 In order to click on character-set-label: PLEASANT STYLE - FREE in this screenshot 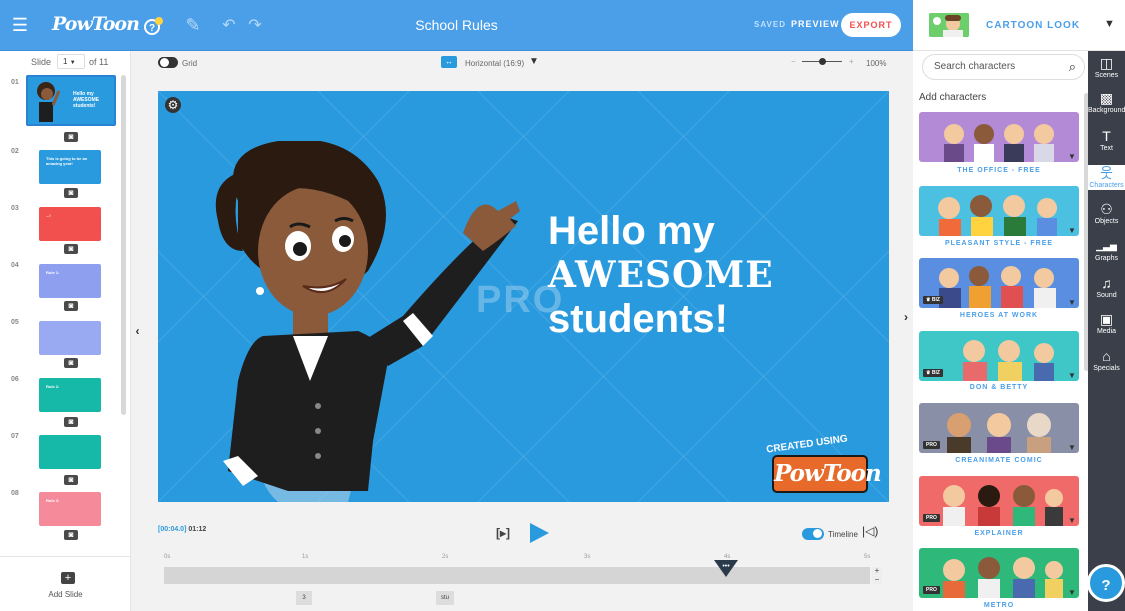, I will do `click(999, 243)`.